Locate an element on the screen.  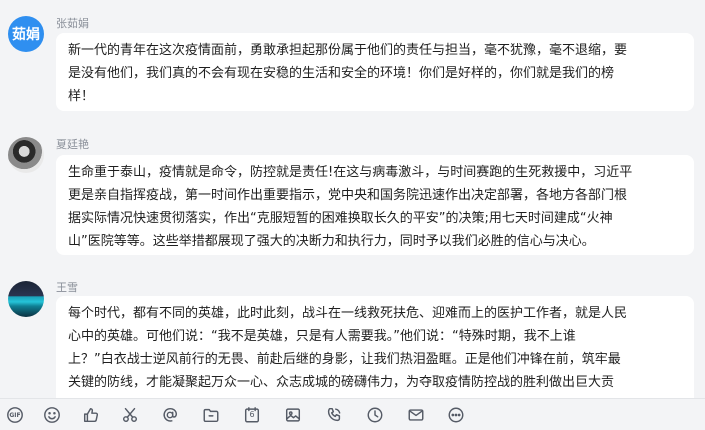
at-icon is located at coordinates (170, 415).